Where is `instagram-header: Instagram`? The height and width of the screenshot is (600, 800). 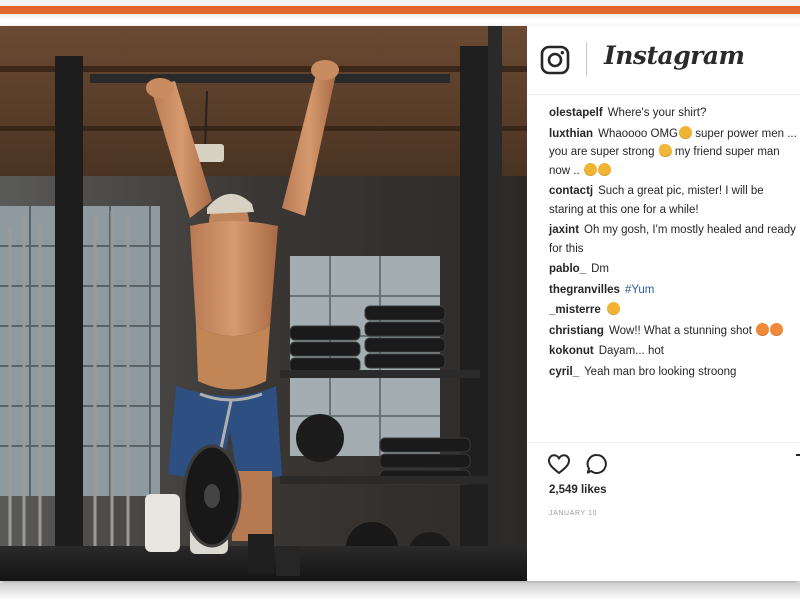
instagram-header: Instagram is located at coordinates (663, 60).